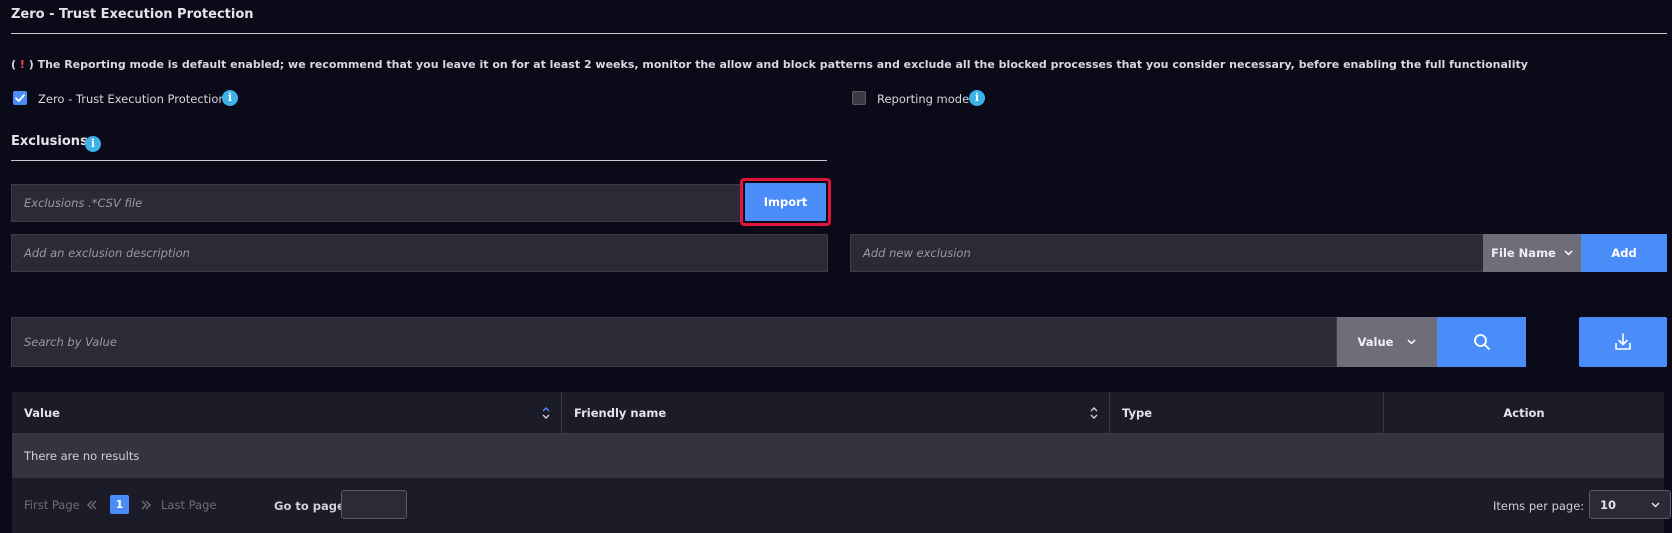 This screenshot has width=1672, height=533. Describe the element at coordinates (132, 14) in the screenshot. I see `page-title: Zero - Trust Execution Protection` at that location.